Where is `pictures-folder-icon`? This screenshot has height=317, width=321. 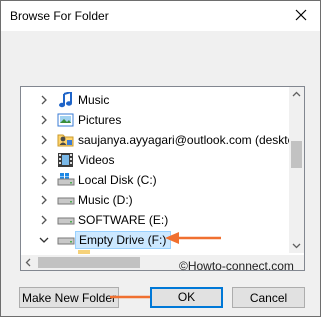
pictures-folder-icon is located at coordinates (65, 120).